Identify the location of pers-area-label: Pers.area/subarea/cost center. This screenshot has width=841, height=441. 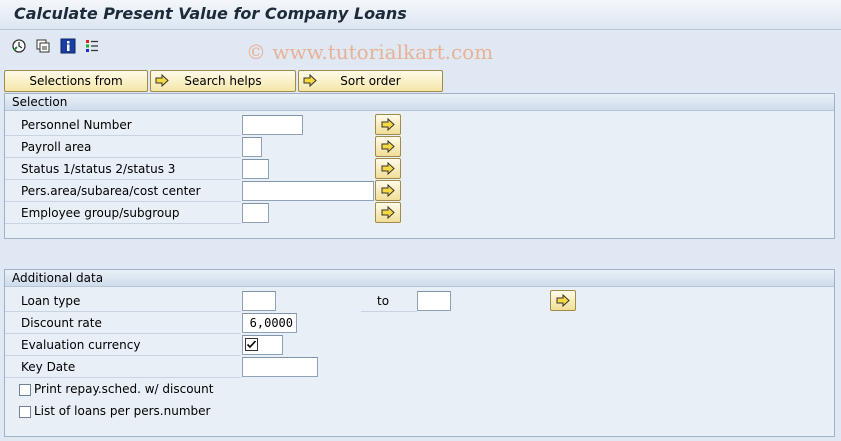
(123, 191).